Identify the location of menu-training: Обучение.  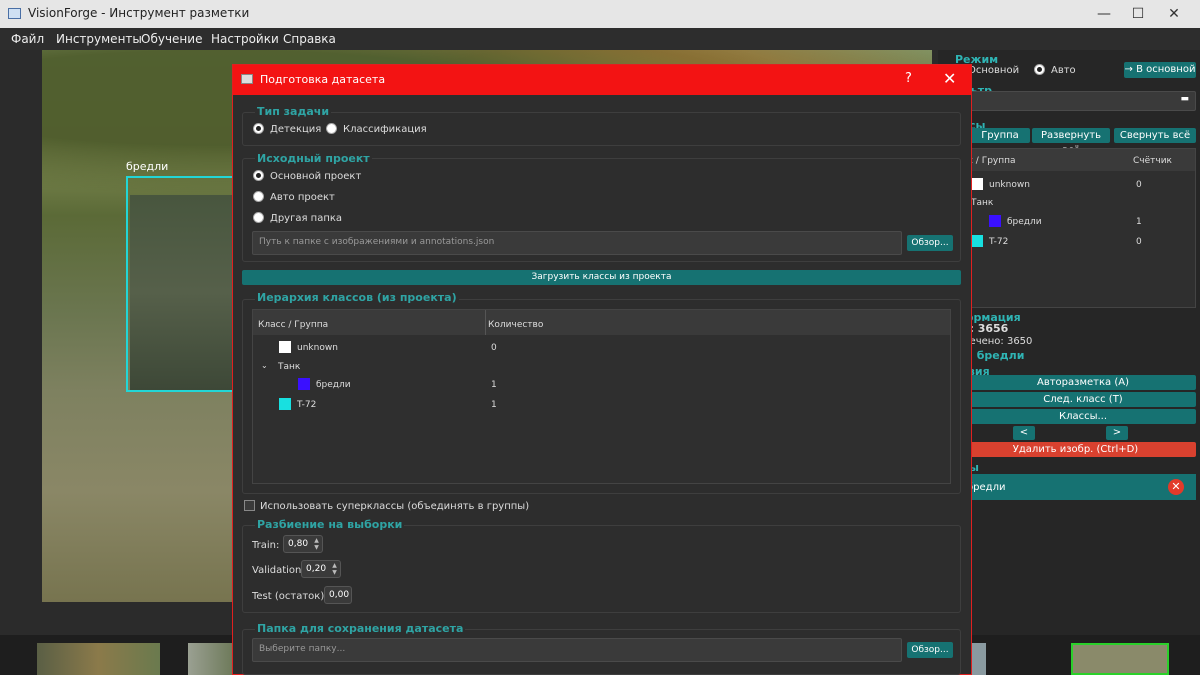
(171, 39).